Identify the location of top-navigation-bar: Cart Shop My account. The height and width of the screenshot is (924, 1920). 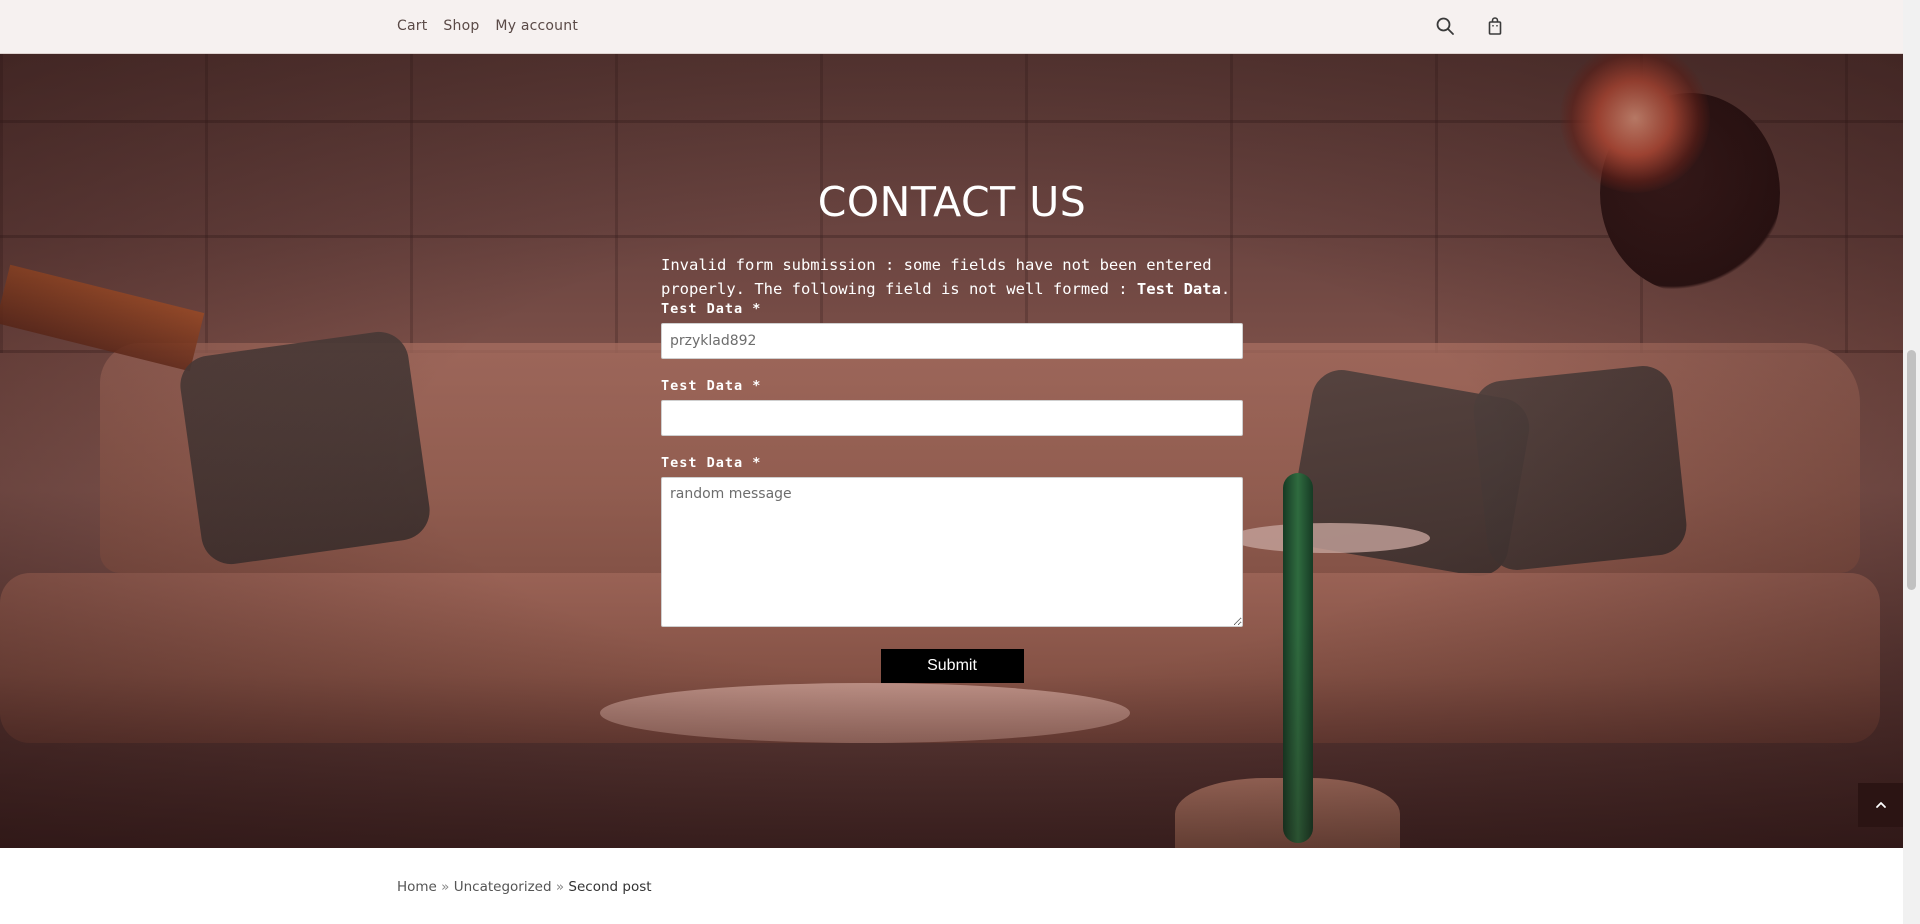
(951, 27).